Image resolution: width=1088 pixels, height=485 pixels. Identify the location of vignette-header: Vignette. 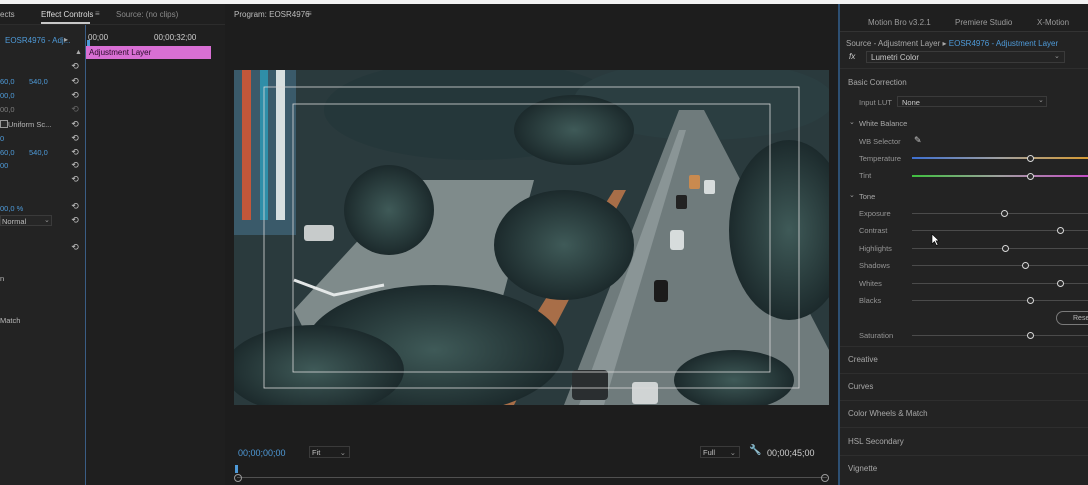
(862, 468).